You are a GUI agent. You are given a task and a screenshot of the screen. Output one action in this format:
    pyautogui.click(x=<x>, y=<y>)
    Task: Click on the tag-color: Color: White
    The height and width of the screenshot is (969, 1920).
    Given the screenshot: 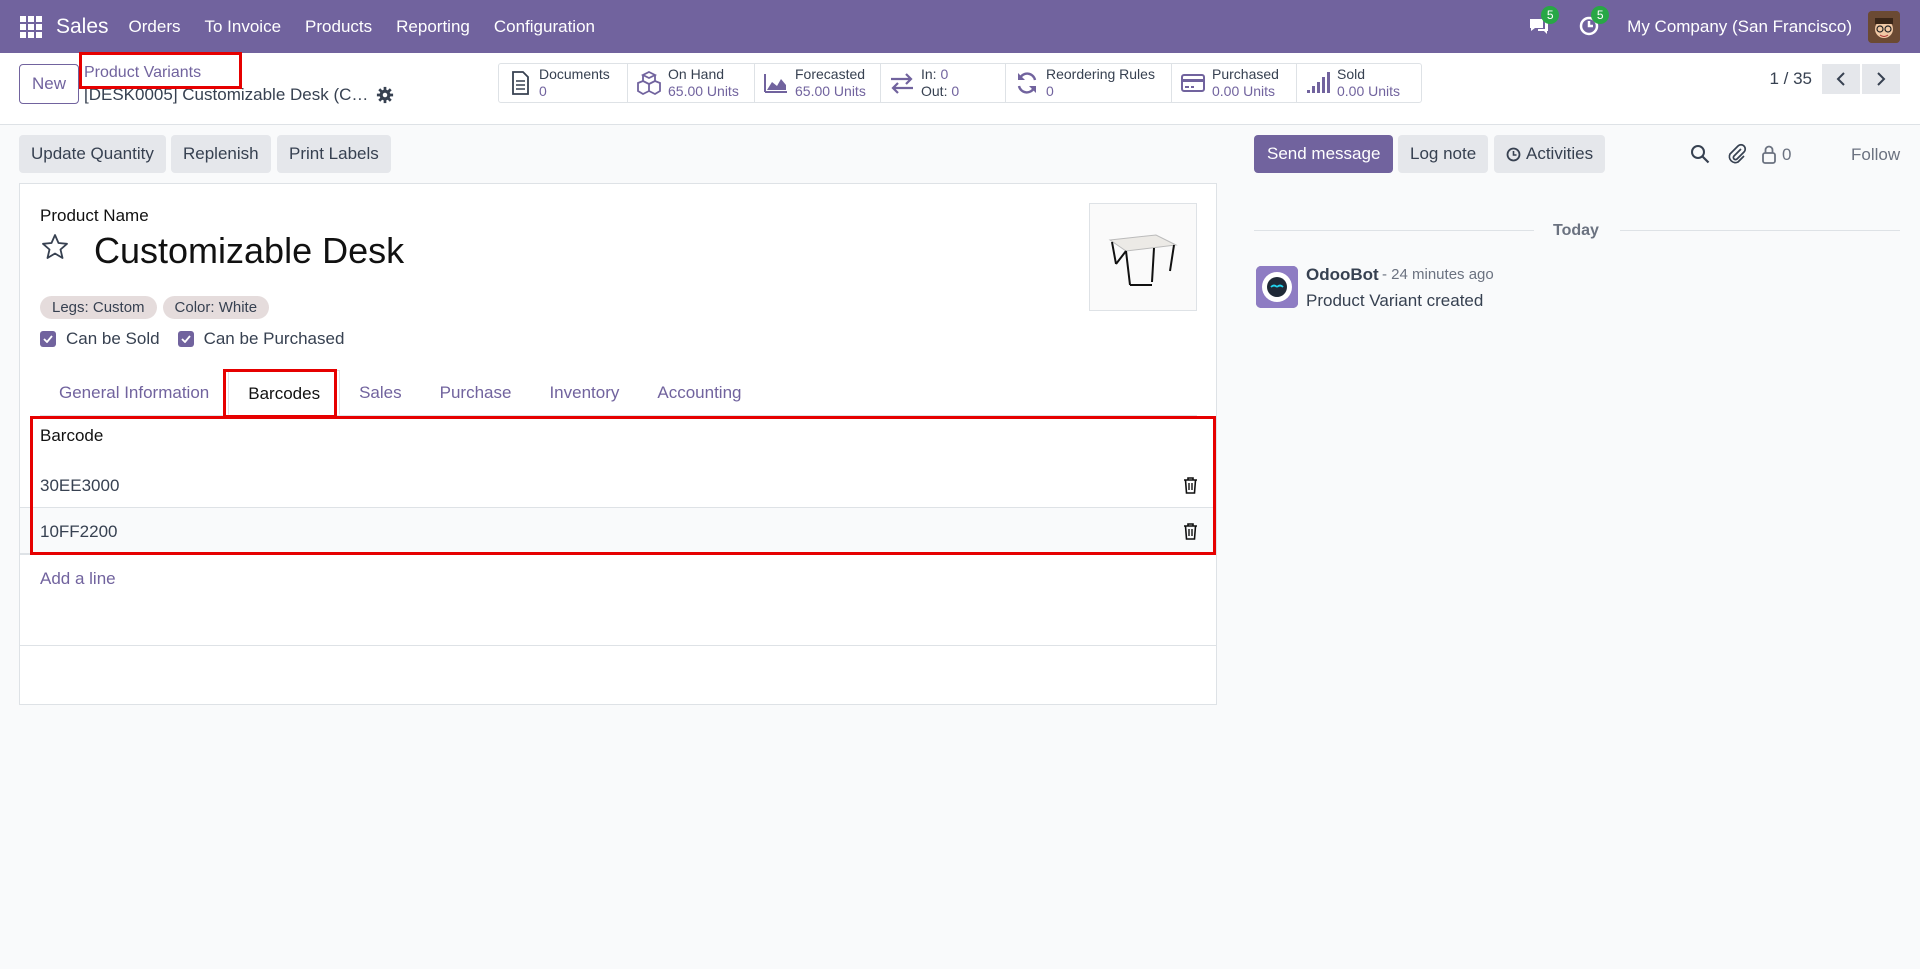 What is the action you would take?
    pyautogui.click(x=216, y=307)
    